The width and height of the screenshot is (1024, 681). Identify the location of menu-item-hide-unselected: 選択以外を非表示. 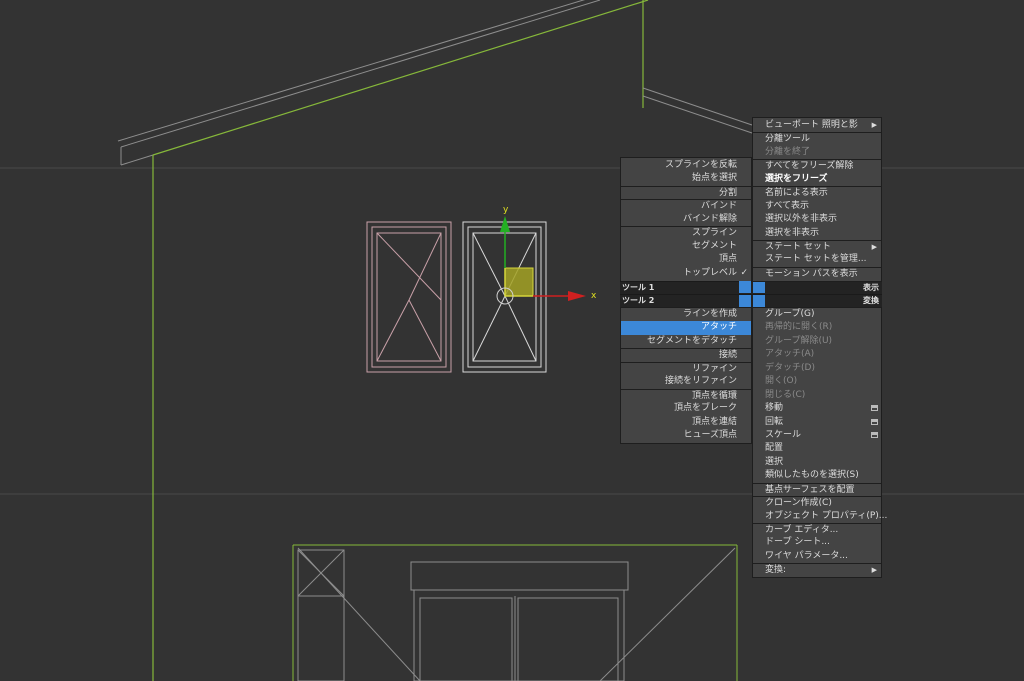
(817, 219).